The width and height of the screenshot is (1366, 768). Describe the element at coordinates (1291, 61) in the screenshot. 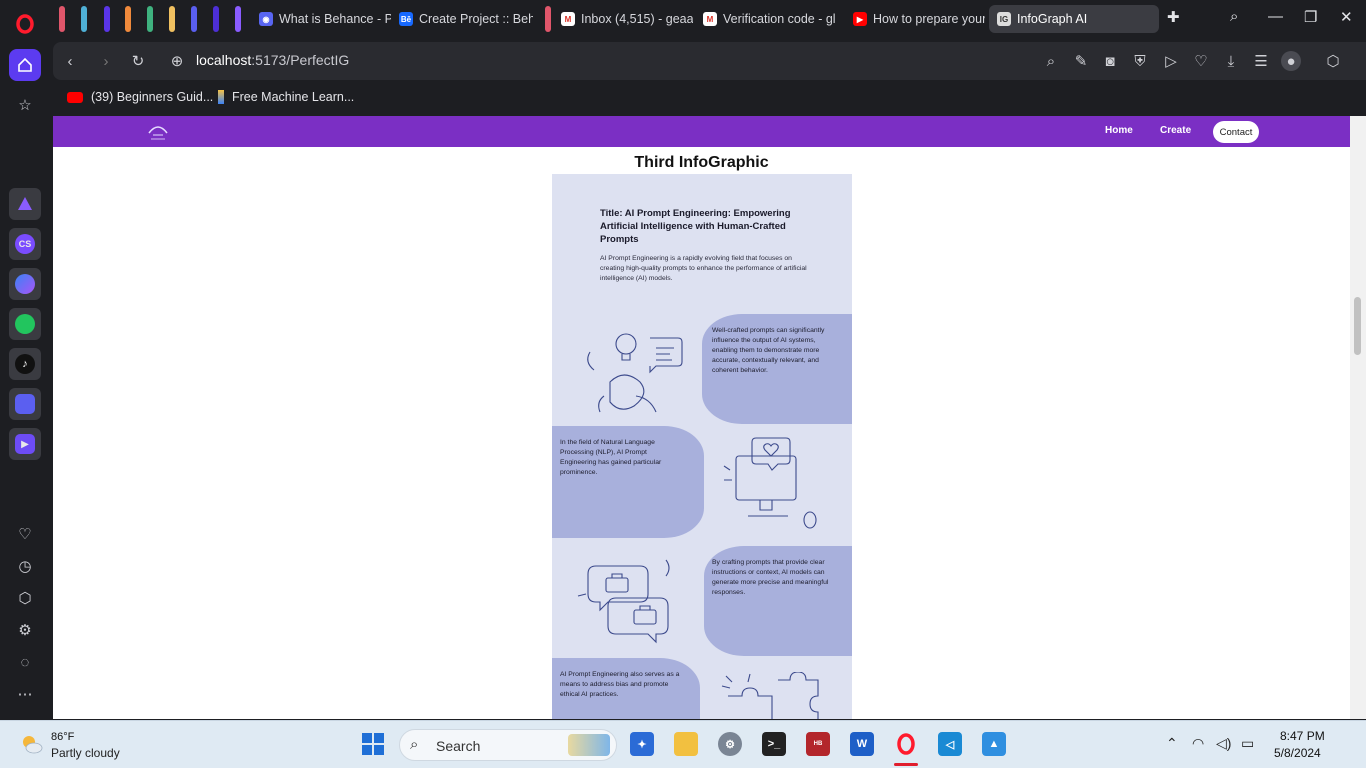

I see `profile-avatar-icon: ●` at that location.